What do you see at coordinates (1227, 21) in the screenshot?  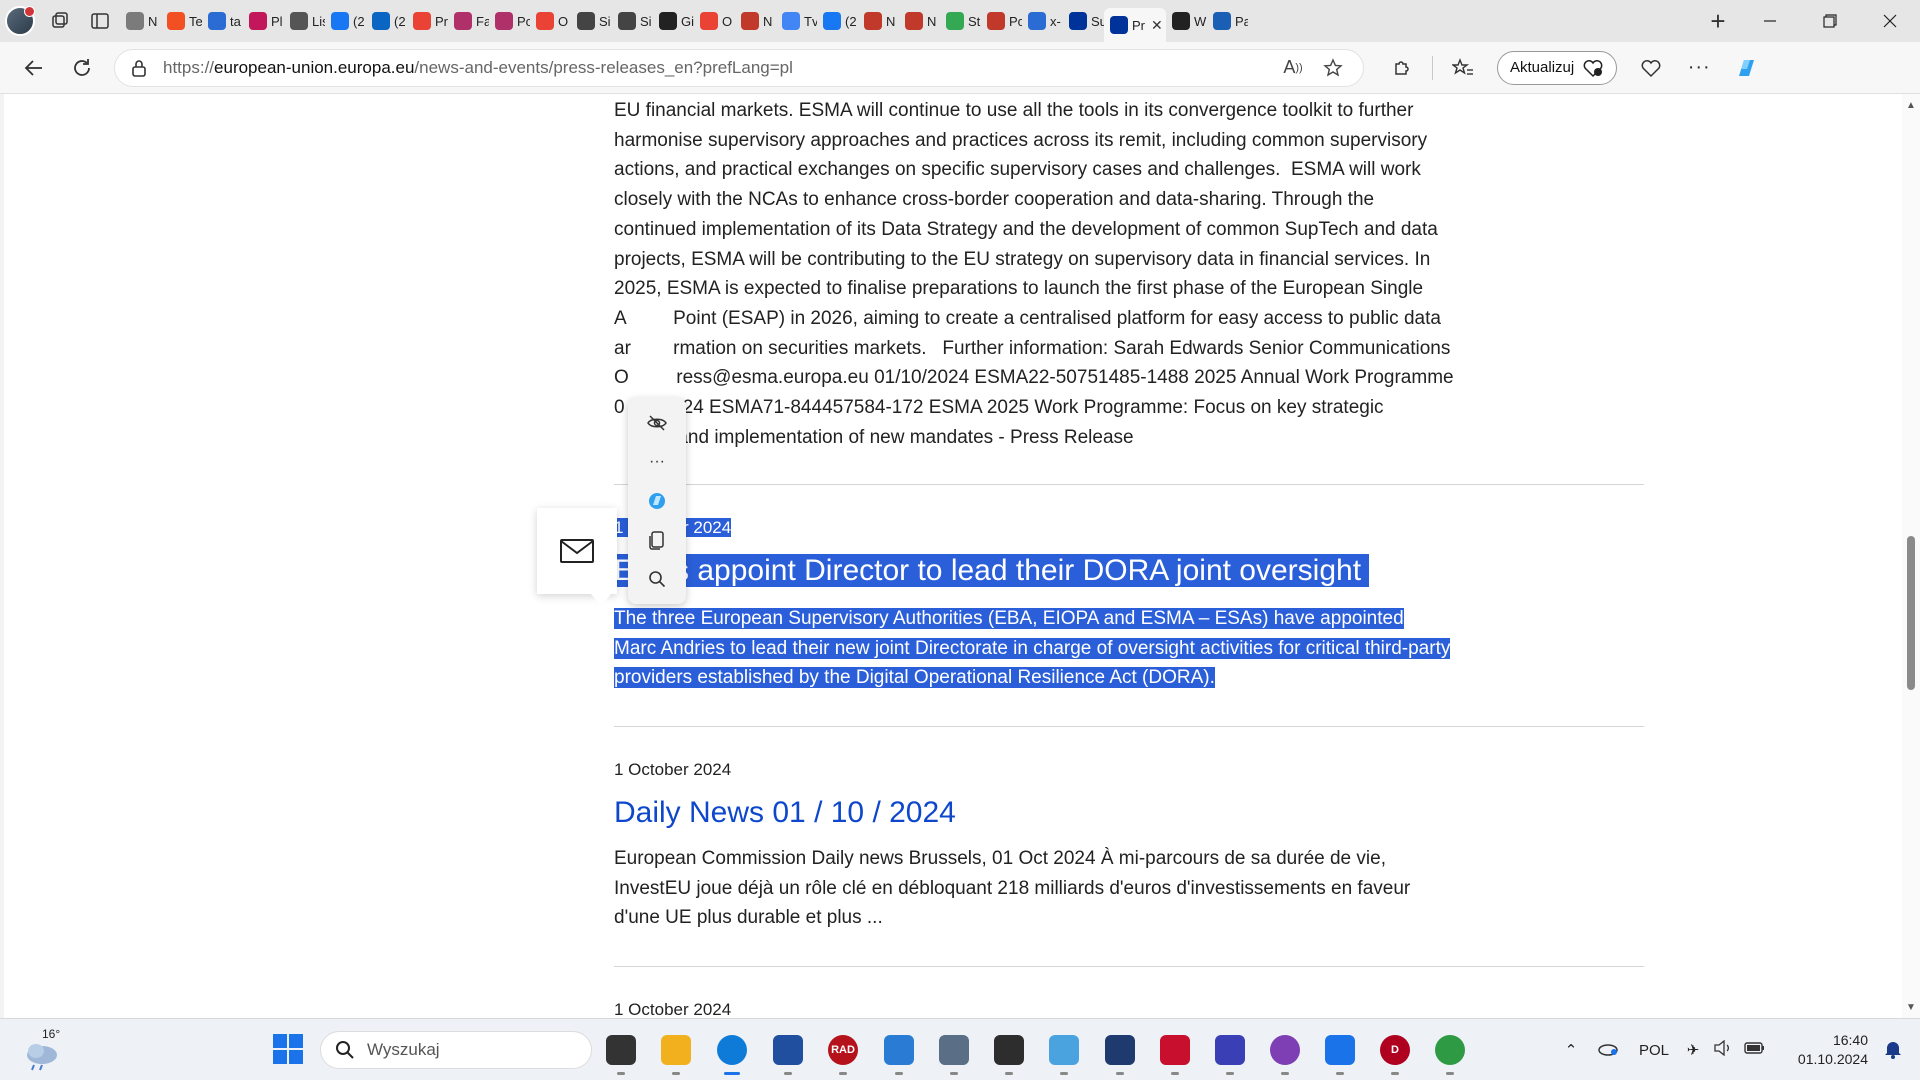 I see `tab: Pa` at bounding box center [1227, 21].